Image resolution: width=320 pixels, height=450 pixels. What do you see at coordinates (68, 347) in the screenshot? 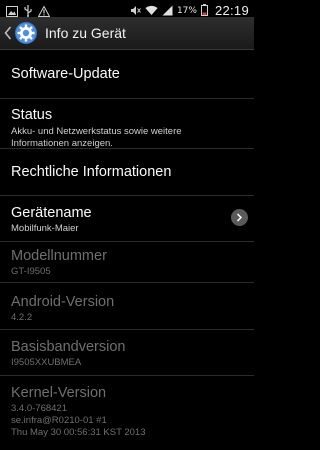
I see `list-item-title: Basisbandversion` at bounding box center [68, 347].